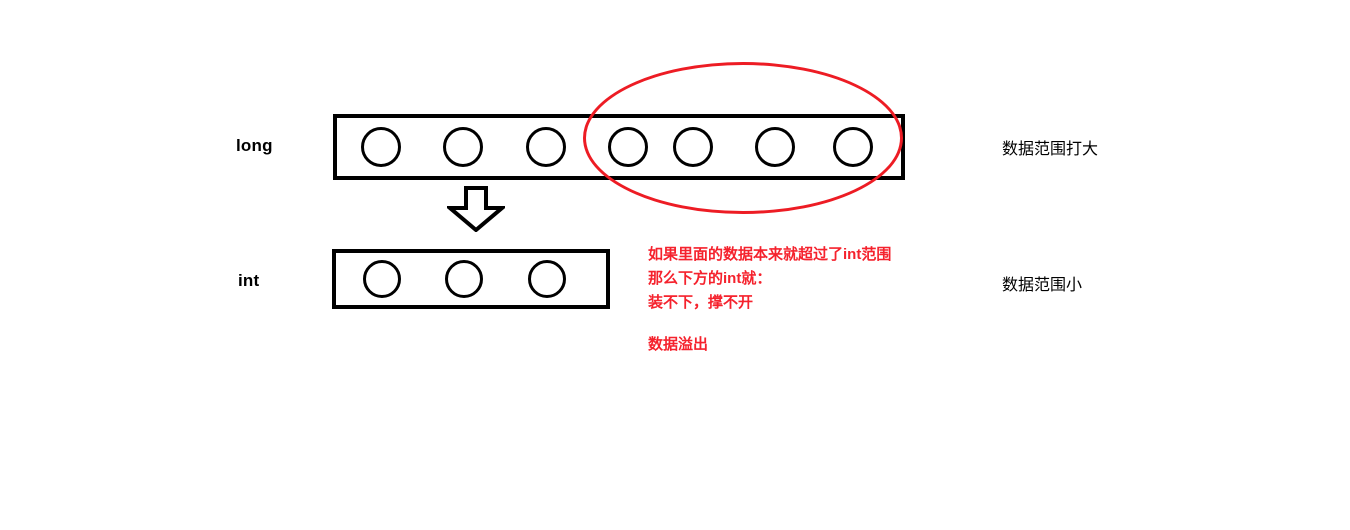 The image size is (1350, 530). Describe the element at coordinates (249, 280) in the screenshot. I see `type-label-int: int` at that location.